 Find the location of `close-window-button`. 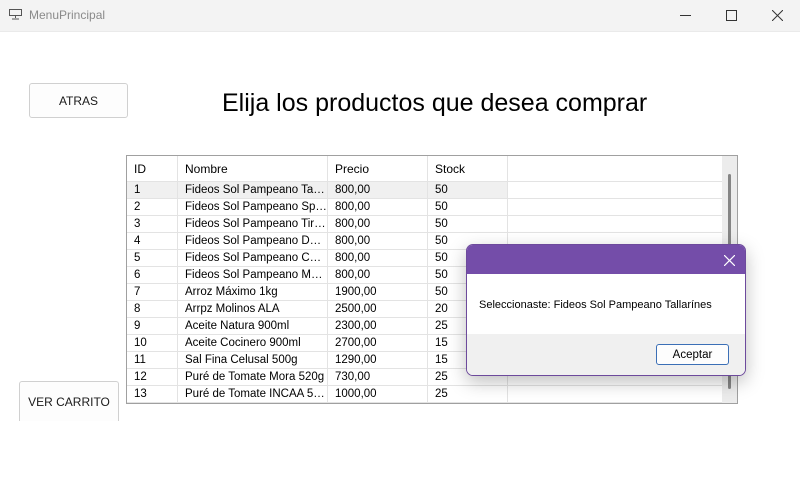

close-window-button is located at coordinates (777, 15).